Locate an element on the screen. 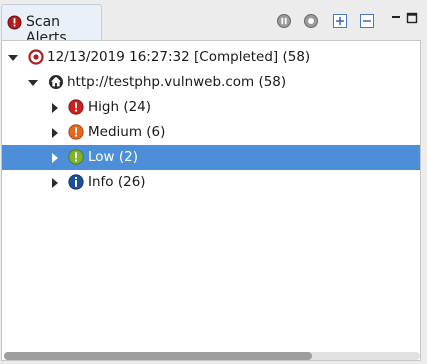 Image resolution: width=427 pixels, height=364 pixels. collapse-all-icon is located at coordinates (367, 21).